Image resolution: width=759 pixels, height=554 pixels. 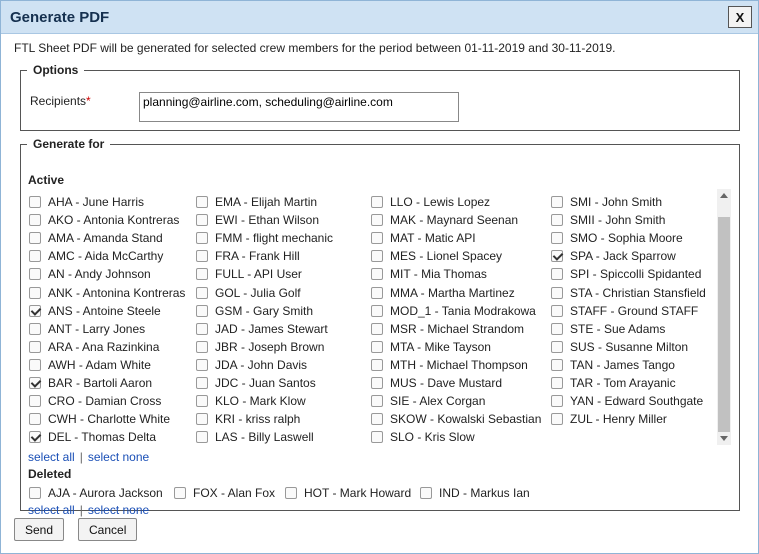 What do you see at coordinates (628, 401) in the screenshot?
I see `crew-checkbox-item: YAN - Edward Southgate` at bounding box center [628, 401].